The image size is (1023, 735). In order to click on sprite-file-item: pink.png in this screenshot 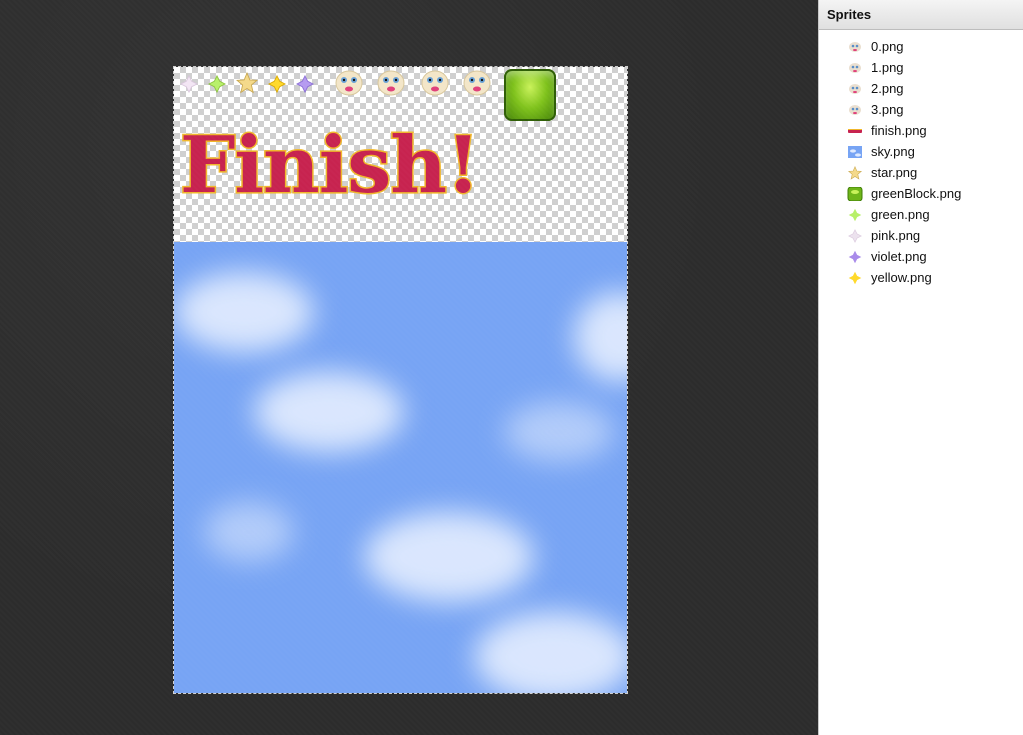, I will do `click(921, 235)`.